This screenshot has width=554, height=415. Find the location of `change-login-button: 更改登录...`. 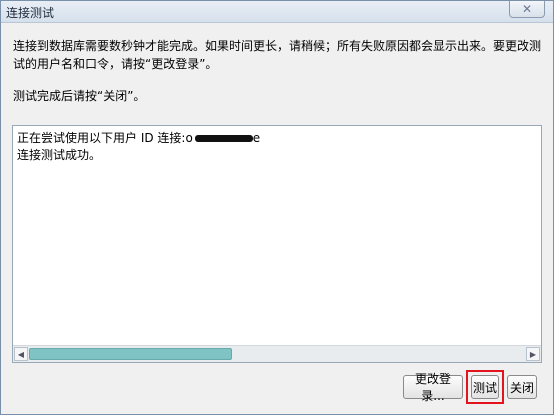

change-login-button: 更改登录... is located at coordinates (433, 387).